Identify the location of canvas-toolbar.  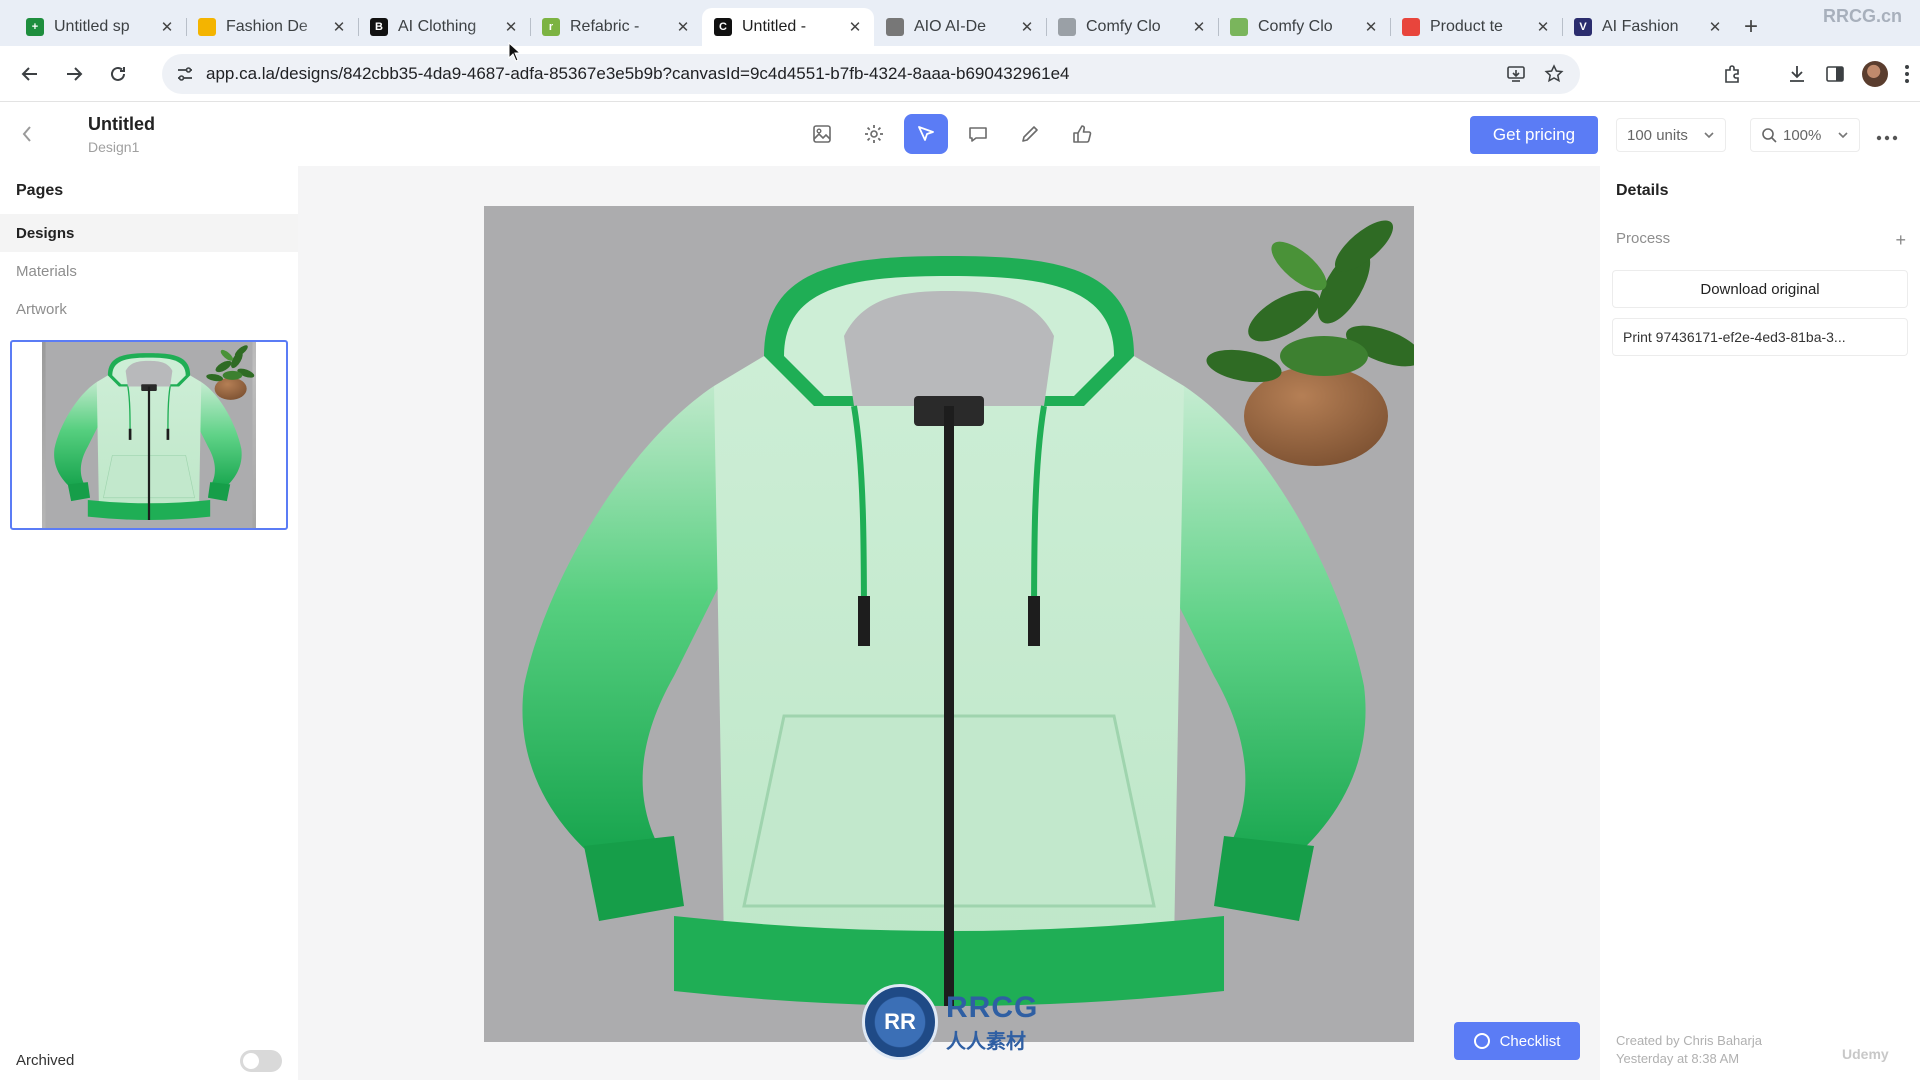
(952, 134).